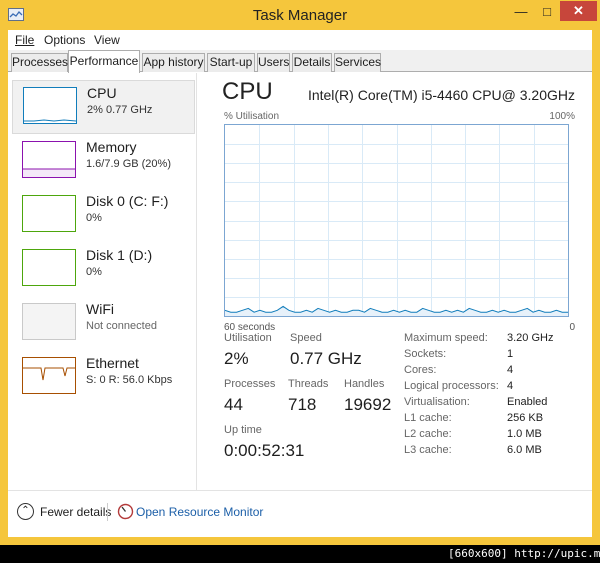 This screenshot has height=563, width=600. What do you see at coordinates (120, 110) in the screenshot?
I see `sidebar-item-detail: 2% 0.77 GHz` at bounding box center [120, 110].